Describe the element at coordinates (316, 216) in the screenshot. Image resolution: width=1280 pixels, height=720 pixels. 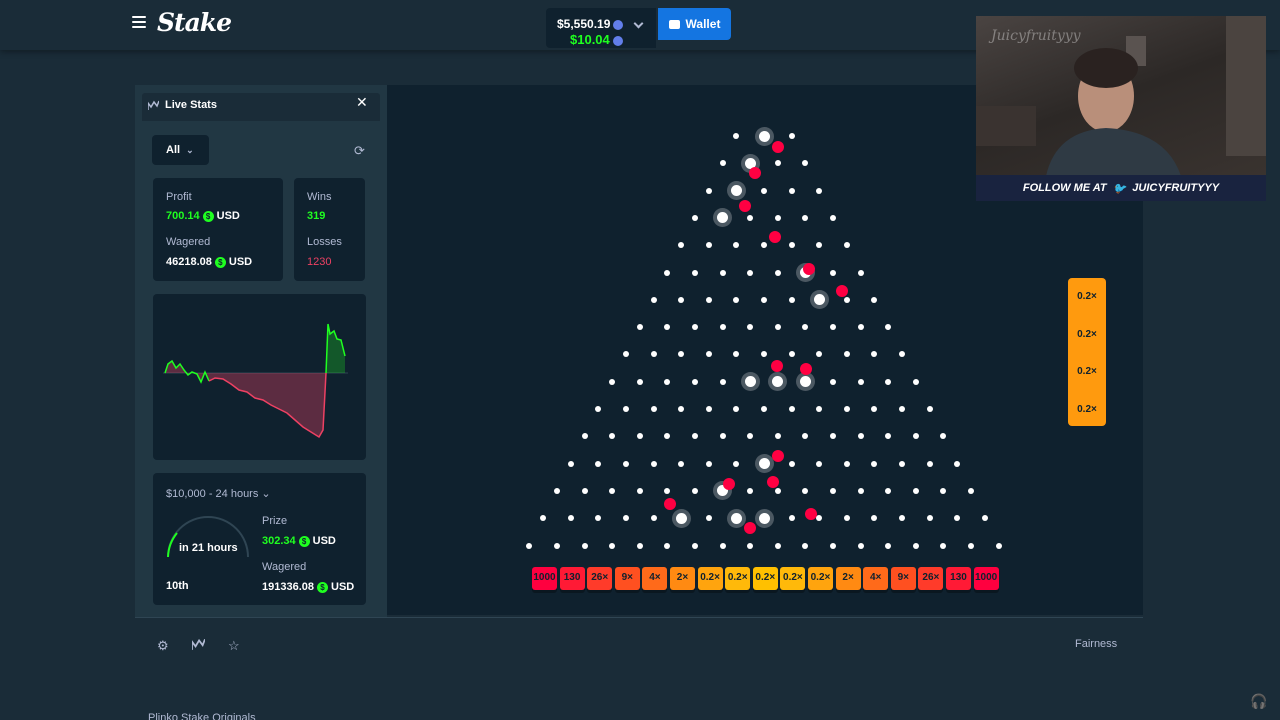
I see `wins-value: 319` at that location.